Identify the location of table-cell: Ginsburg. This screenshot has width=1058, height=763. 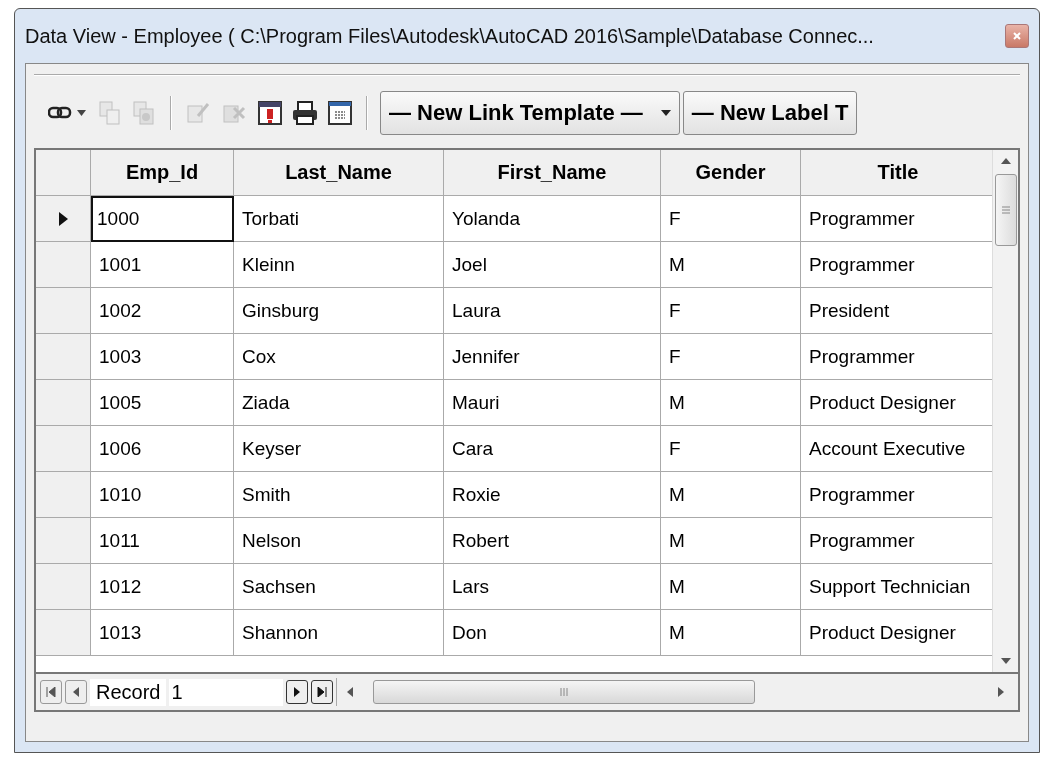
(339, 311).